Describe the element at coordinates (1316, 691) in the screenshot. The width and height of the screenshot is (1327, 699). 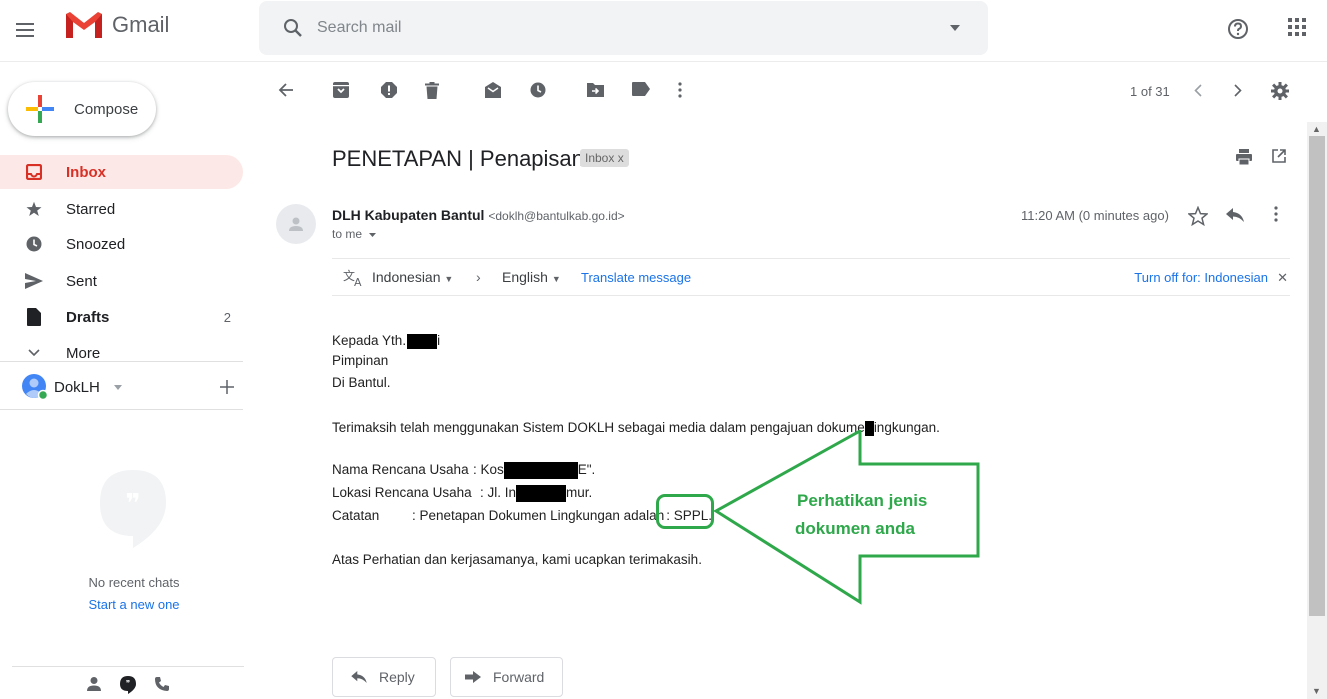
I see `scroll-down-arrow-icon: ▼` at that location.